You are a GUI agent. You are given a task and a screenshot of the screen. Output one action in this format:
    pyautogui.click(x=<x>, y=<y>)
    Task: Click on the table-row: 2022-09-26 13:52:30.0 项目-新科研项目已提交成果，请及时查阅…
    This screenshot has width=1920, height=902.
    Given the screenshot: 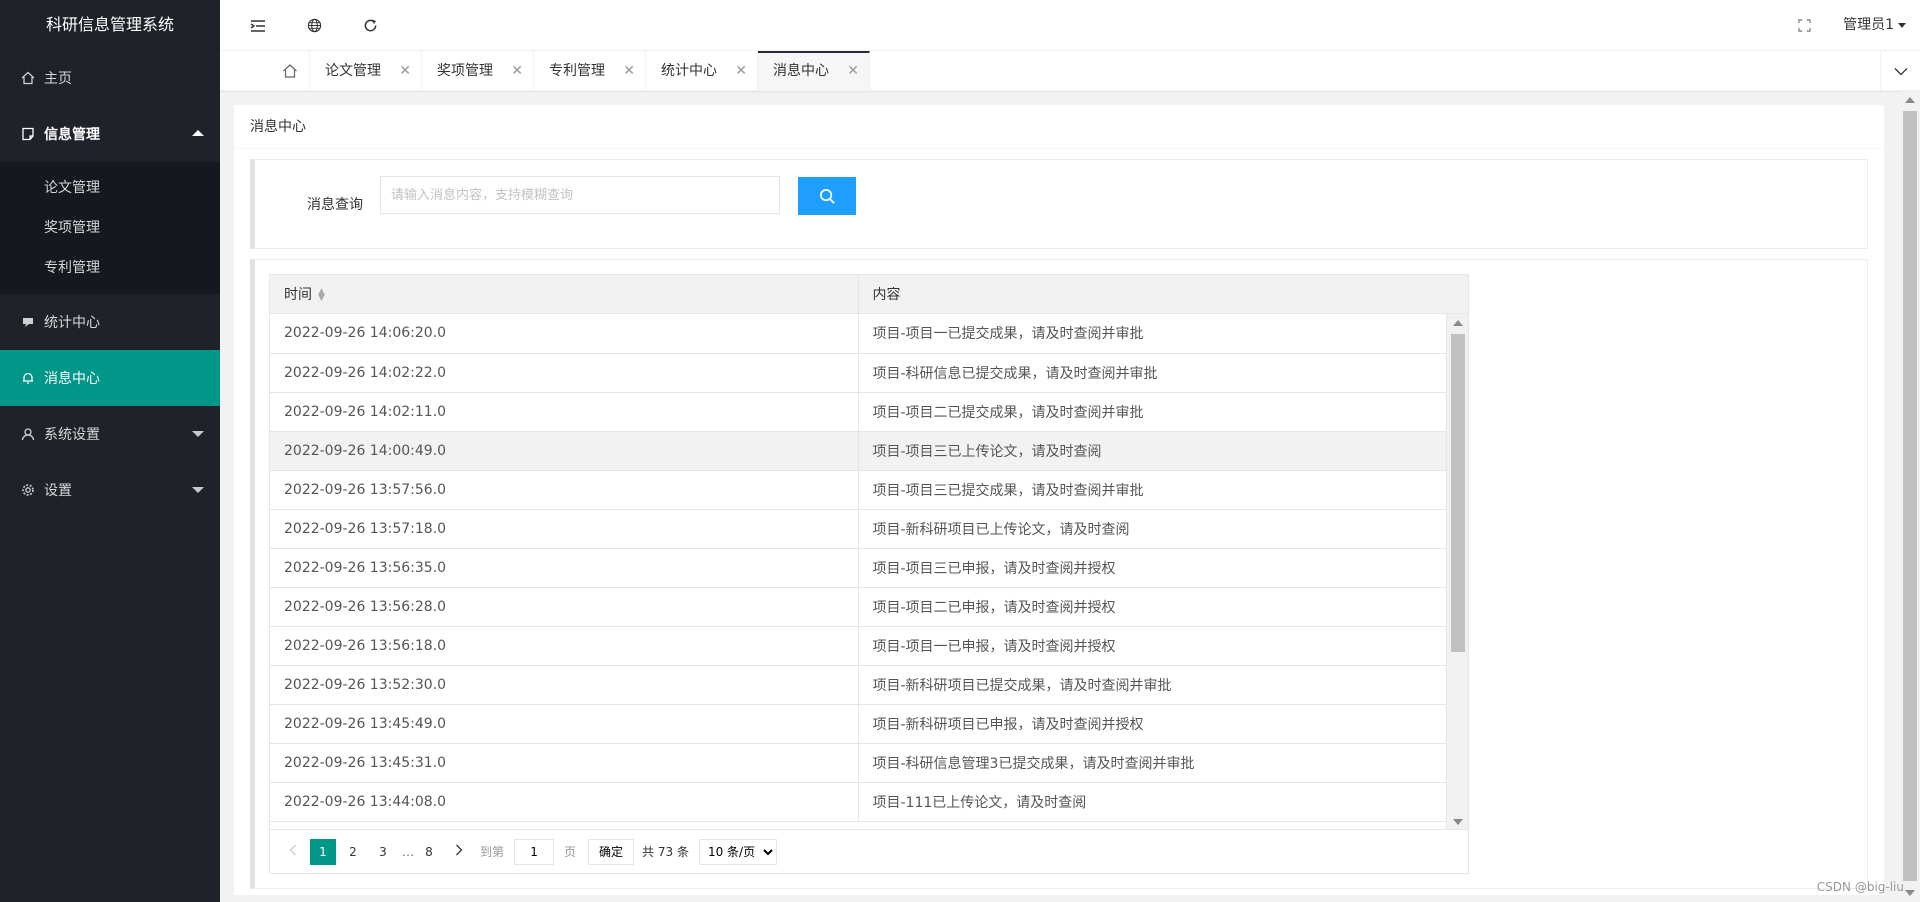 What is the action you would take?
    pyautogui.click(x=858, y=685)
    